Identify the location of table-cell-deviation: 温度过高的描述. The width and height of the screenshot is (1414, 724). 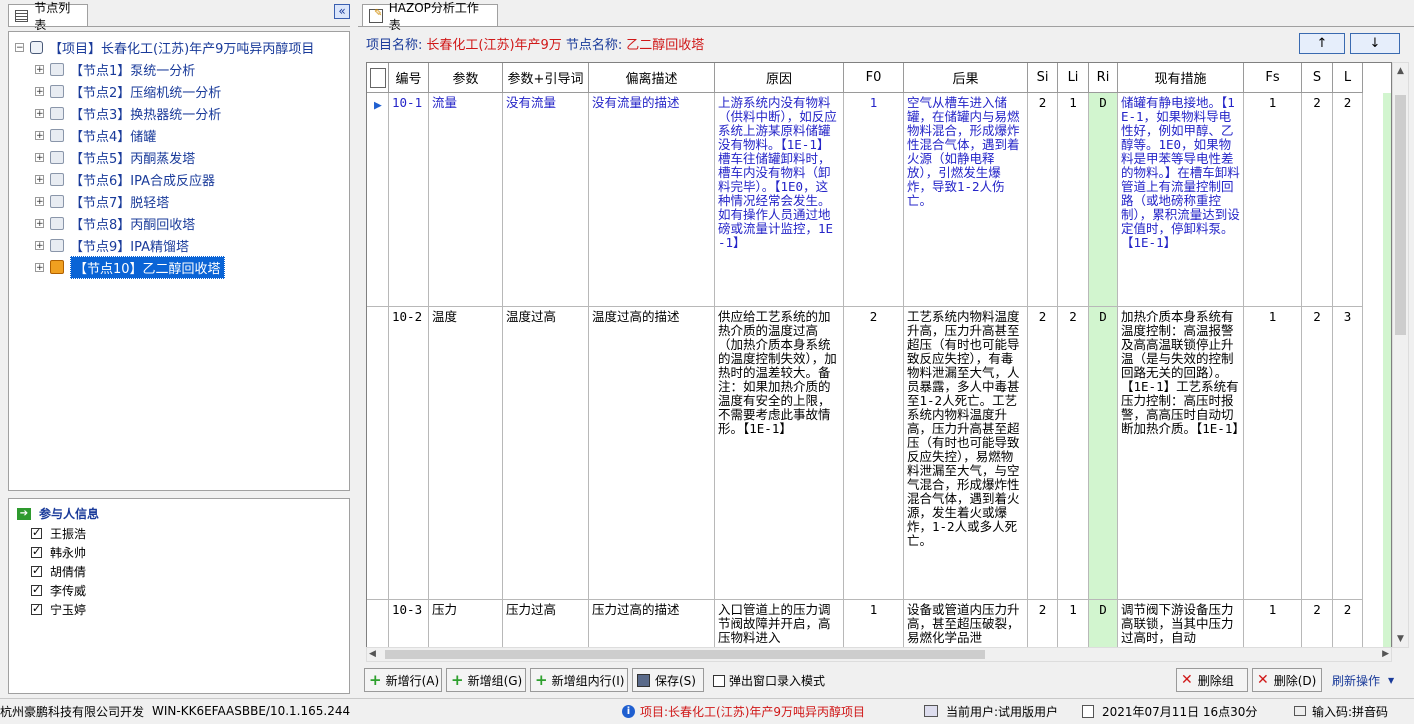
(652, 453).